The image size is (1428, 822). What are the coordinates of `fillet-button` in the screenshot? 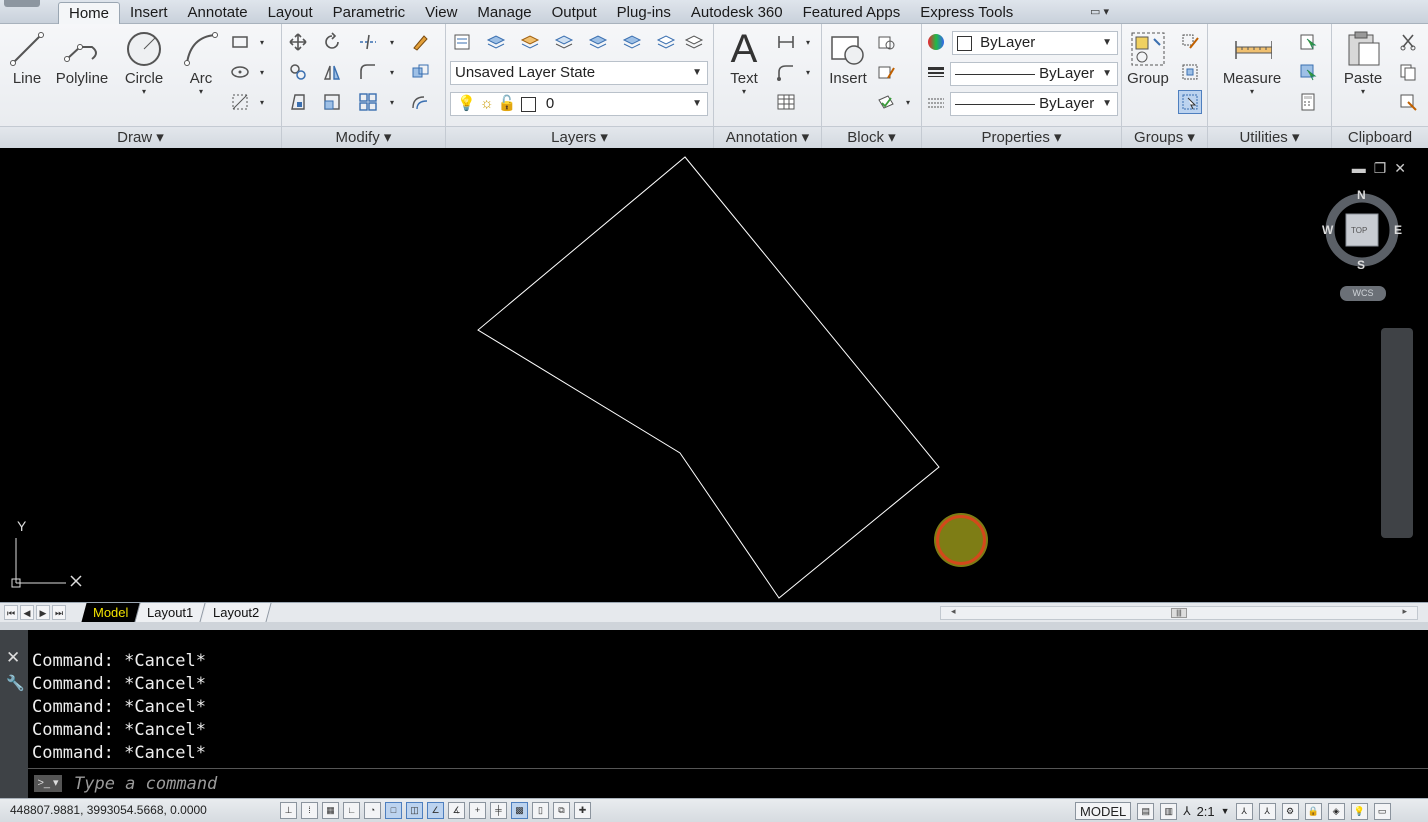 It's located at (368, 72).